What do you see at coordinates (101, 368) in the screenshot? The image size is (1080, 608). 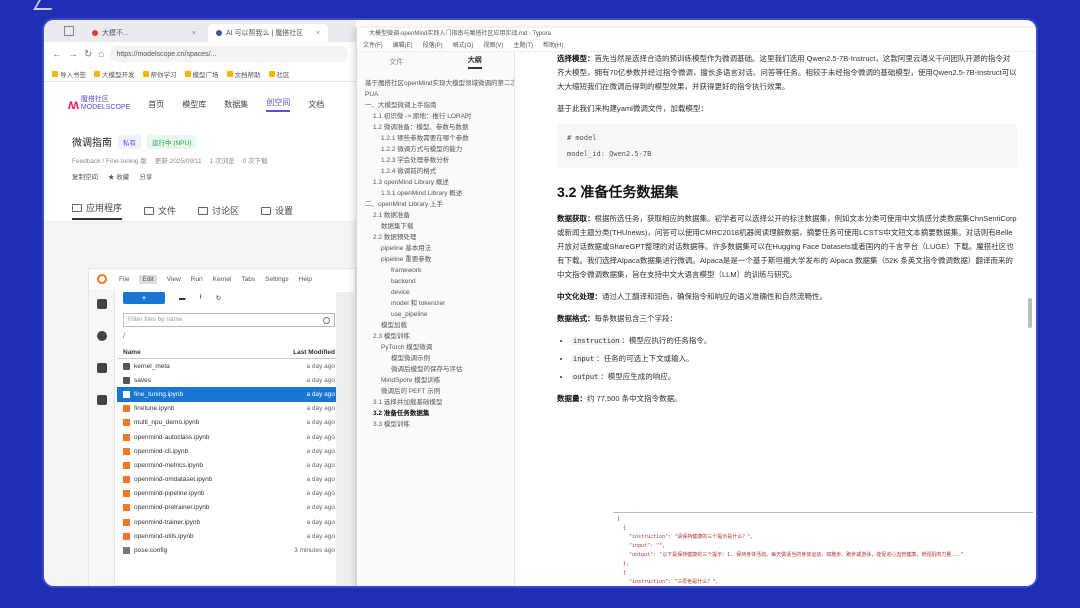 I see `commands-icon` at bounding box center [101, 368].